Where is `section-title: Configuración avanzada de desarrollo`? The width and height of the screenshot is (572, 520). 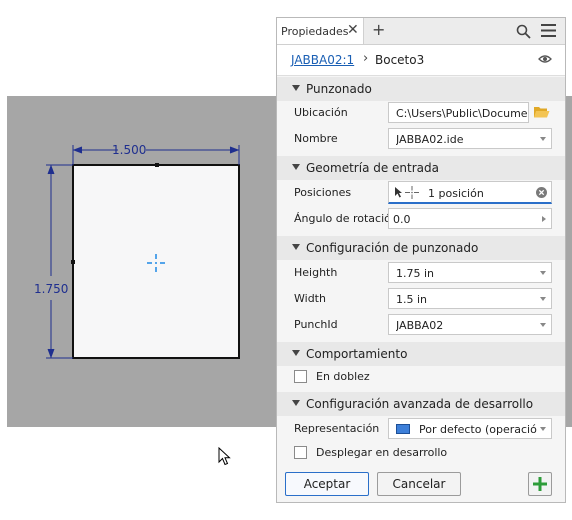
section-title: Configuración avanzada de desarrollo is located at coordinates (420, 404).